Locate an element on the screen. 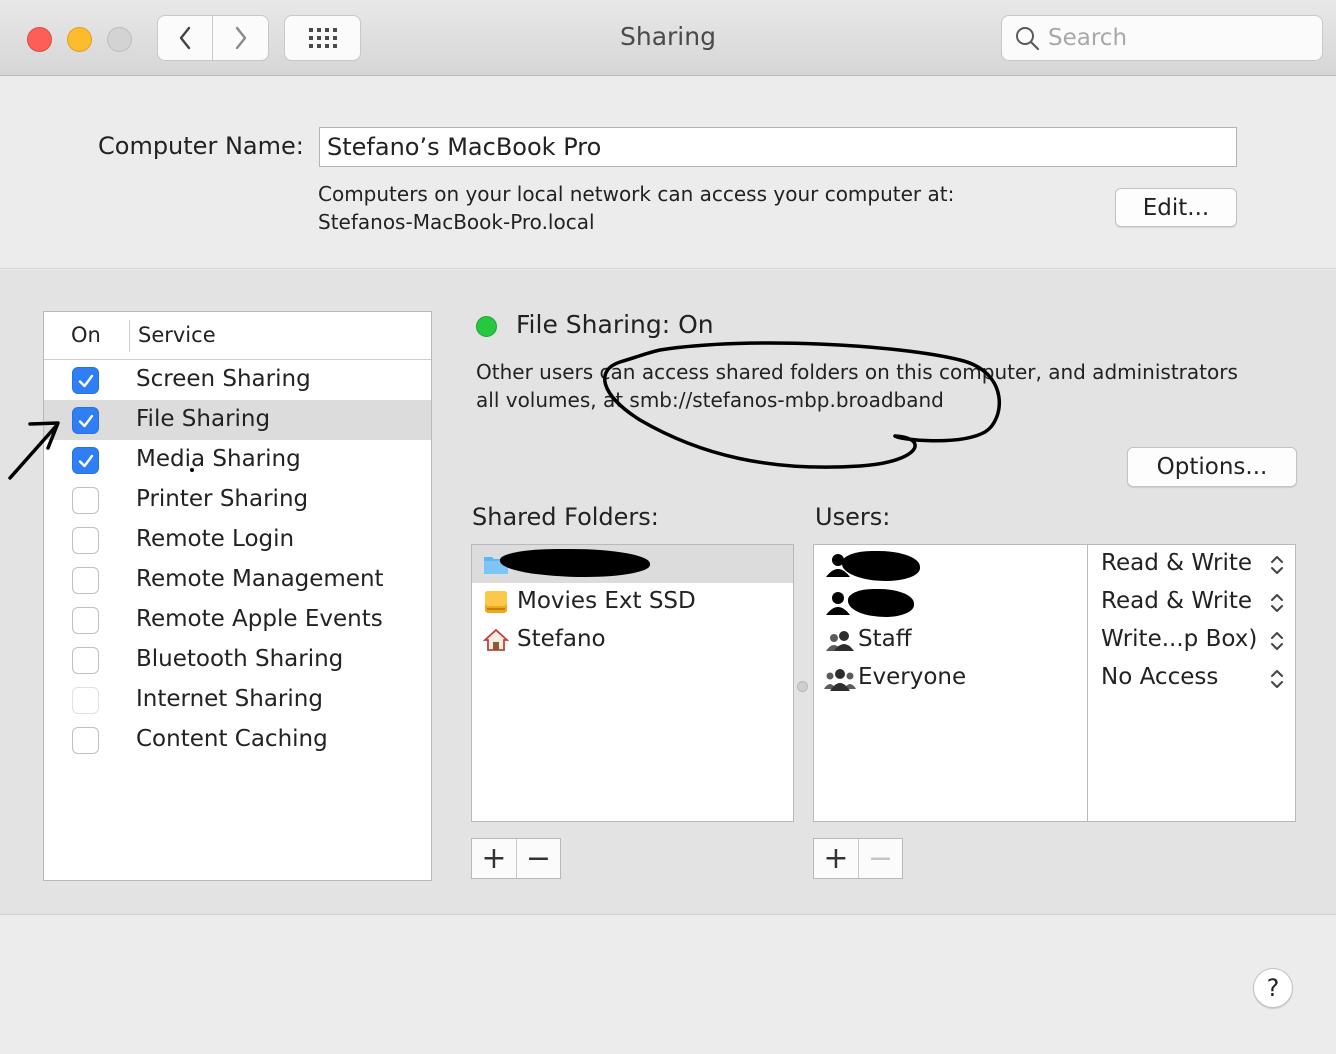 This screenshot has height=1054, width=1336. computer-name-label: Computer Name: is located at coordinates (201, 146).